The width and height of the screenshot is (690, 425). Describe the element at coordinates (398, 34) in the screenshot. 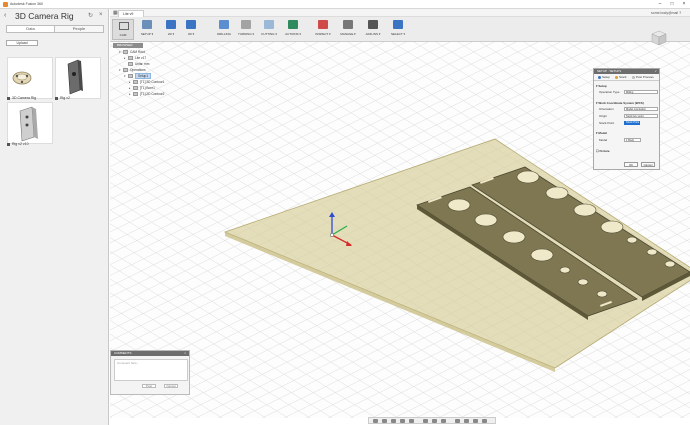

I see `tool-label: SELECT ▾` at that location.